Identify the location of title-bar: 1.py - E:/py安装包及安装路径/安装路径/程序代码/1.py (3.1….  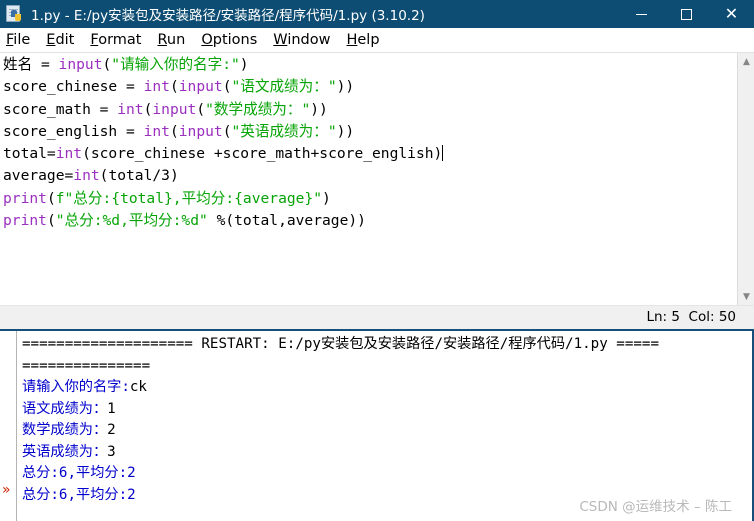
(377, 14).